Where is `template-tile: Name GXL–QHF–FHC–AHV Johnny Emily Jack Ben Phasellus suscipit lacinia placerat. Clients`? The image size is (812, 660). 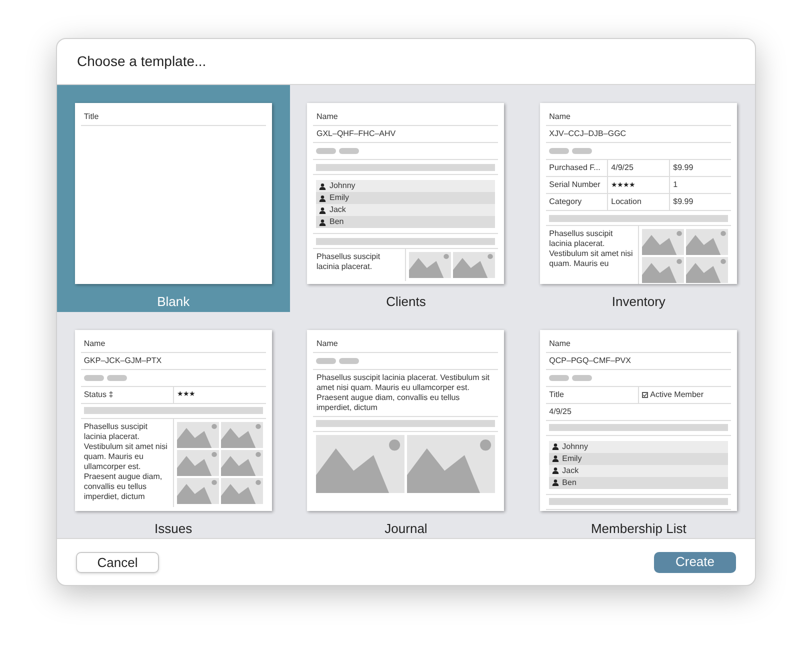
template-tile: Name GXL–QHF–FHC–AHV Johnny Emily Jack Ben Phasellus suscipit lacinia placerat. Clients is located at coordinates (406, 198).